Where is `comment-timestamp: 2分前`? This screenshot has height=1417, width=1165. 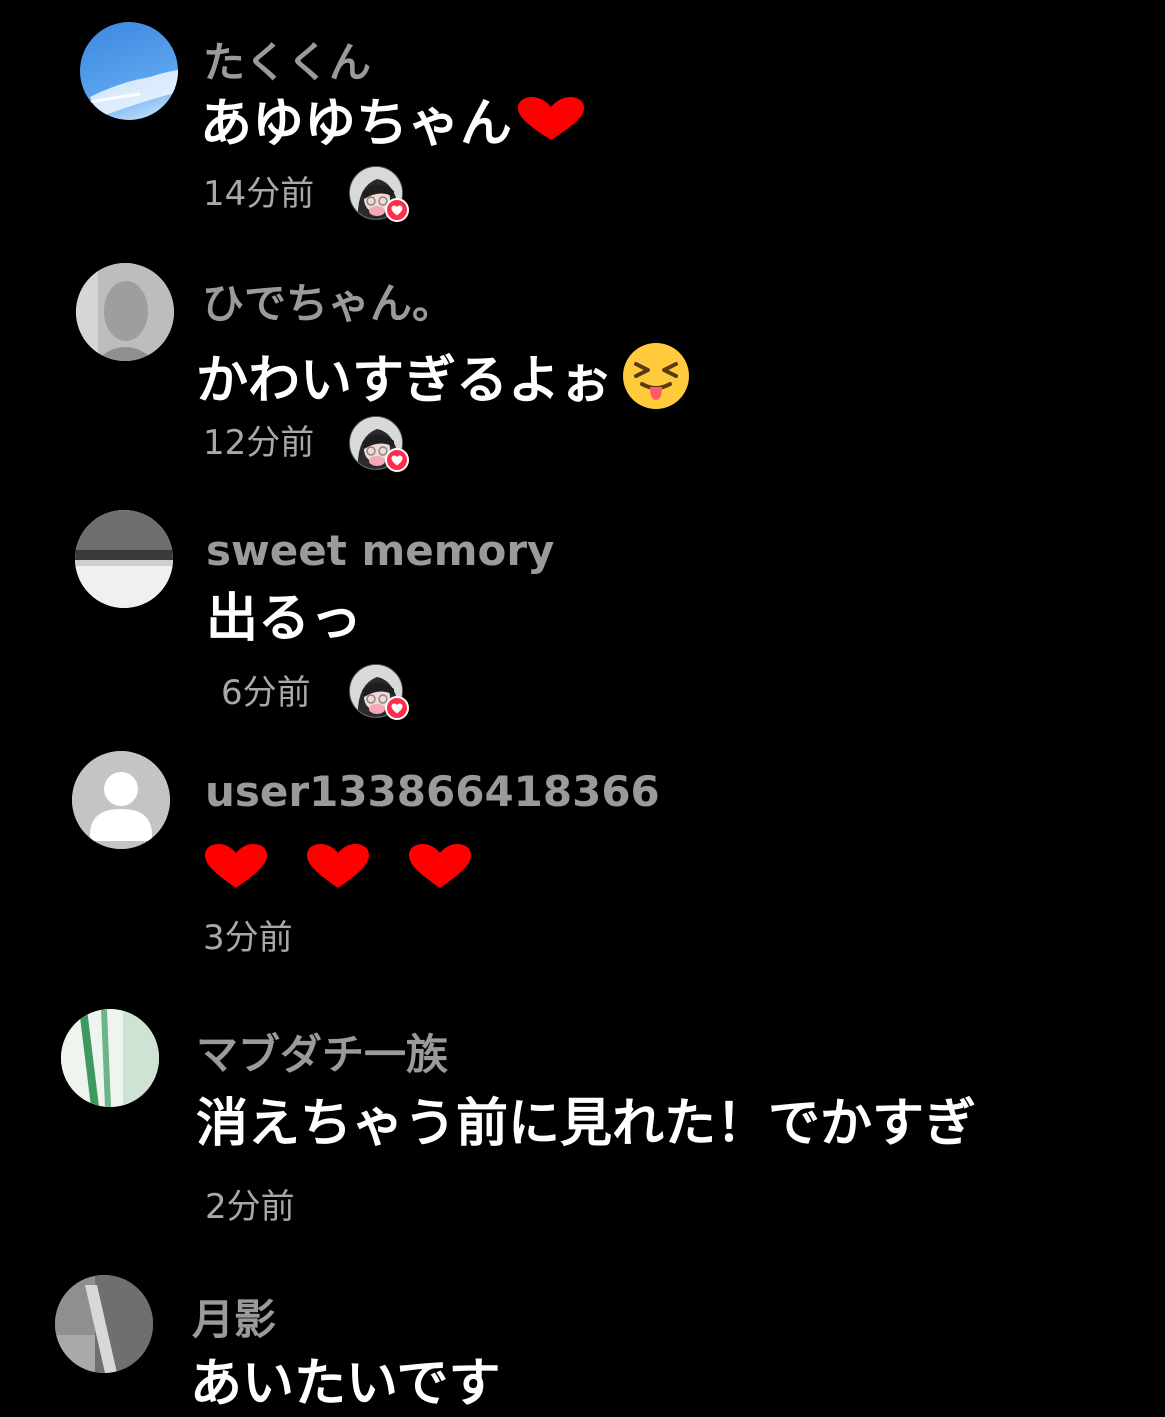
comment-timestamp: 2分前 is located at coordinates (250, 1207).